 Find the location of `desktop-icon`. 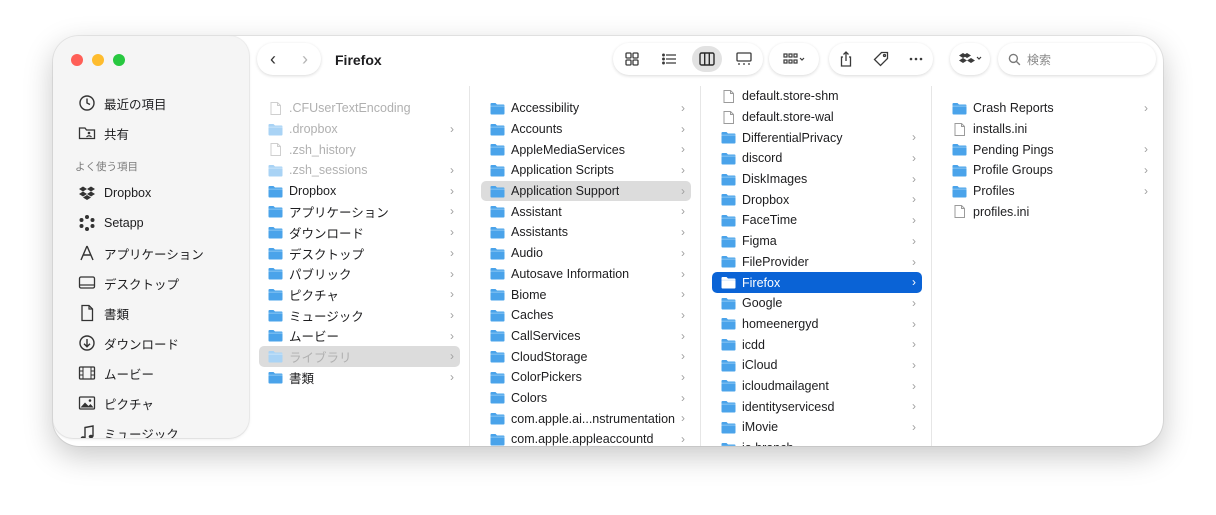

desktop-icon is located at coordinates (87, 283).